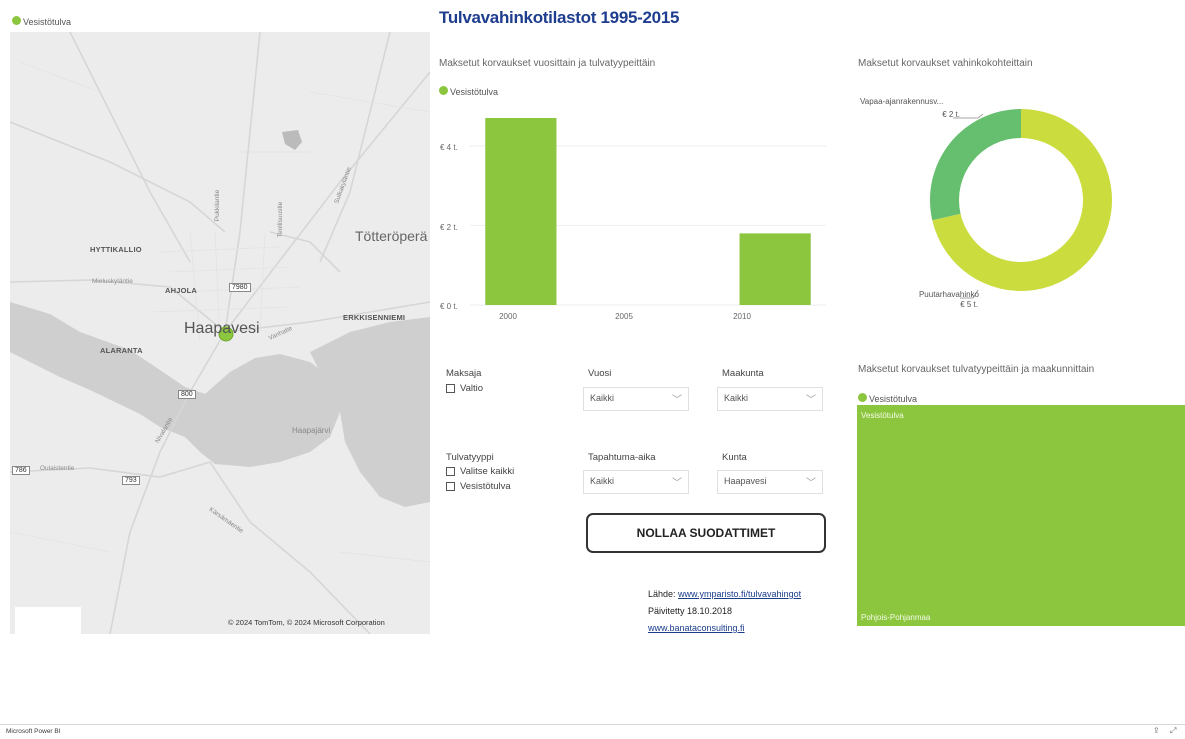 The height and width of the screenshot is (739, 1185). Describe the element at coordinates (1156, 730) in the screenshot. I see `share-icon: ⇪` at that location.